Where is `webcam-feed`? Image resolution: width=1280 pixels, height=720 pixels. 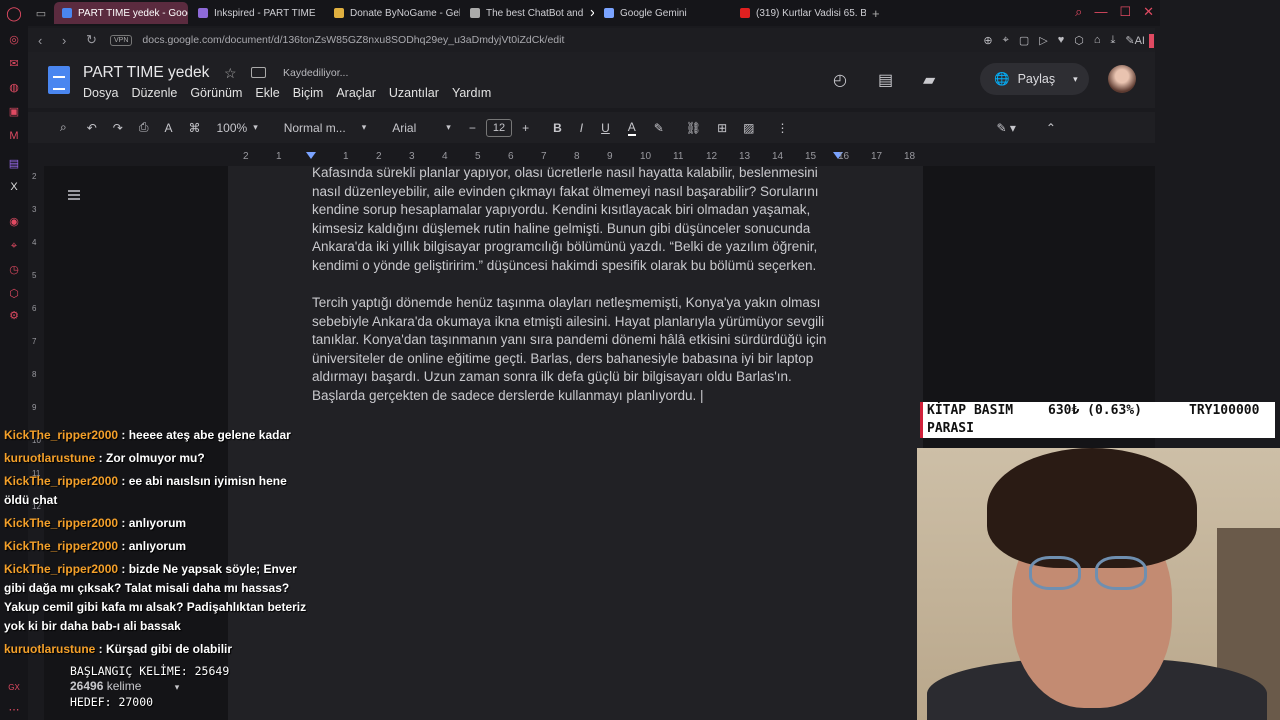
webcam-feed is located at coordinates (1098, 584).